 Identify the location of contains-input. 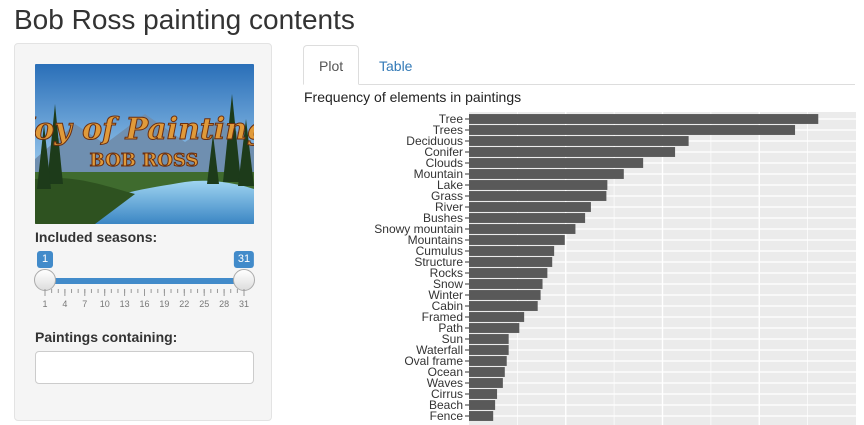
(144, 367).